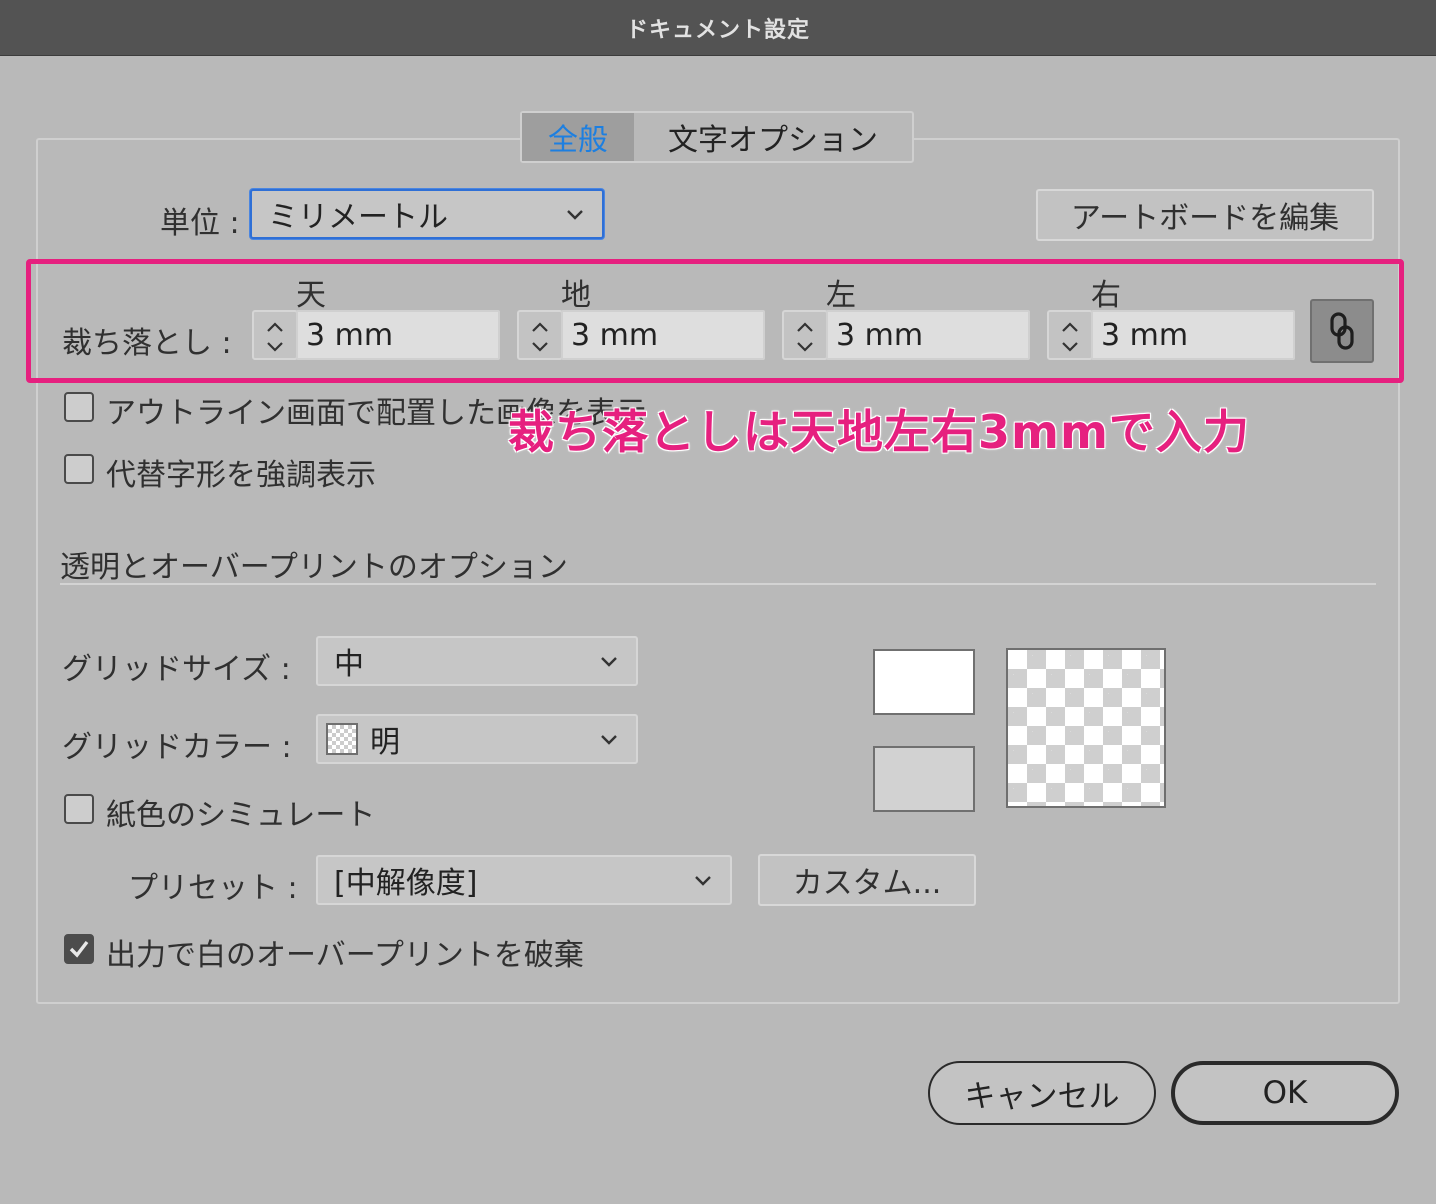 This screenshot has width=1436, height=1204. I want to click on title-bar: ドキュメント設定, so click(718, 28).